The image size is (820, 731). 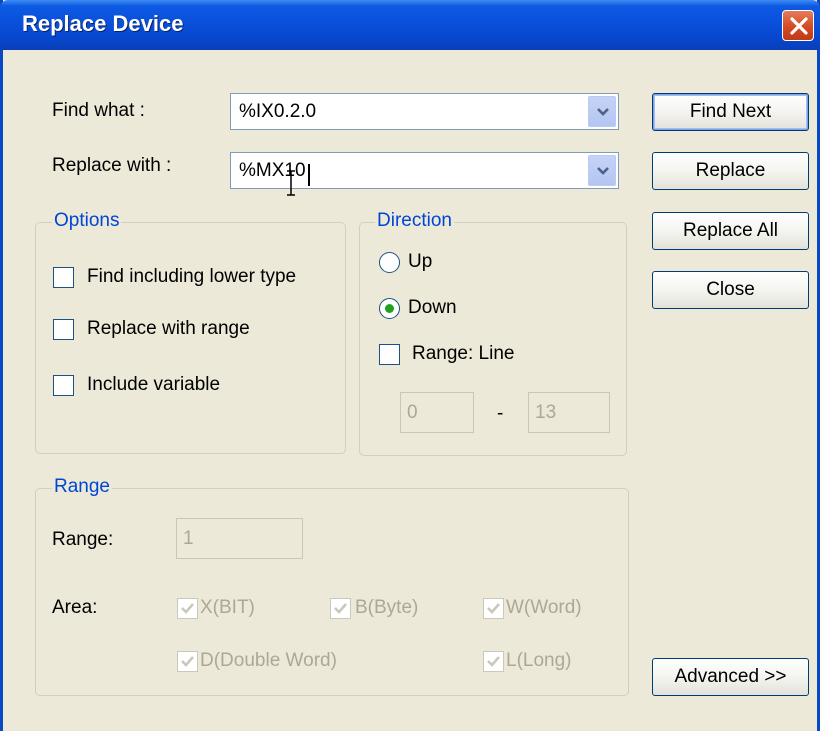 I want to click on area-x-bit-label: X(BIT), so click(x=227, y=607).